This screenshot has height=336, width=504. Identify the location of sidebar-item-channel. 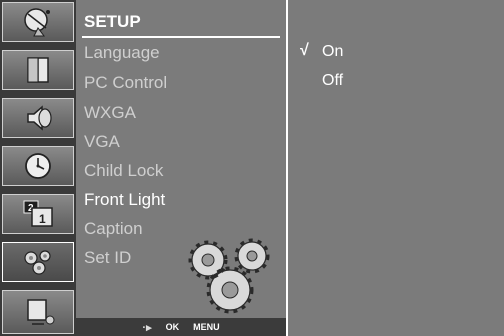
(38, 22).